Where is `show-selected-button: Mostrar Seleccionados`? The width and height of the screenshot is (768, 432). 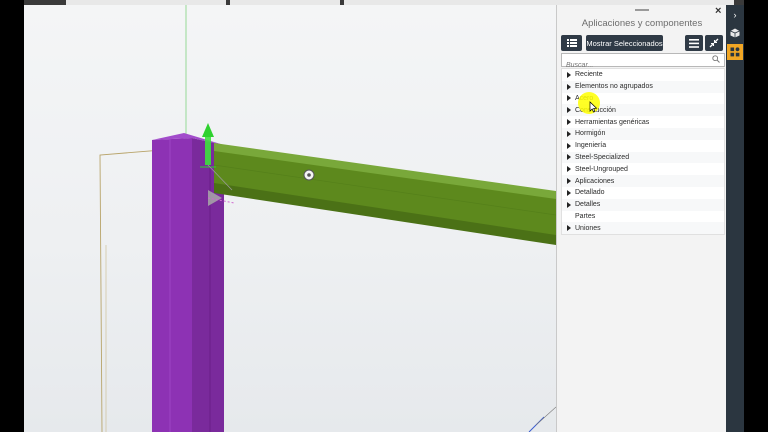
show-selected-button: Mostrar Seleccionados is located at coordinates (624, 43).